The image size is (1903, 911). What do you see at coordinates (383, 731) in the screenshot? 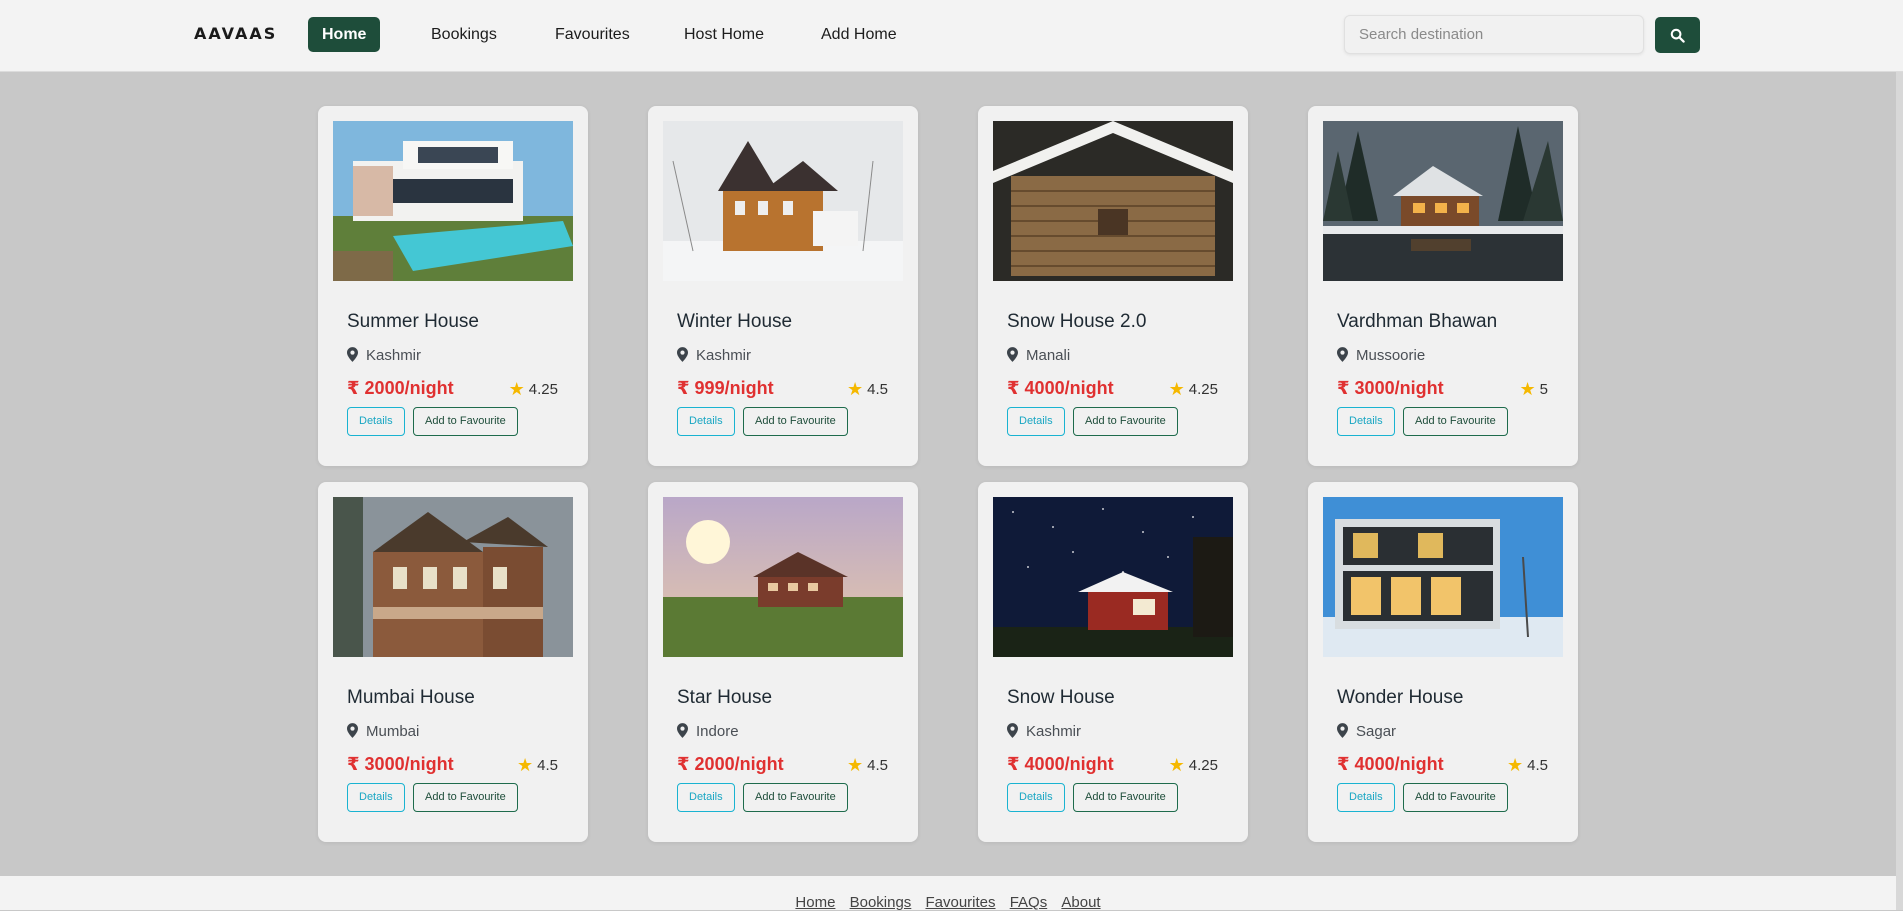
I see `listing-location: Mumbai` at bounding box center [383, 731].